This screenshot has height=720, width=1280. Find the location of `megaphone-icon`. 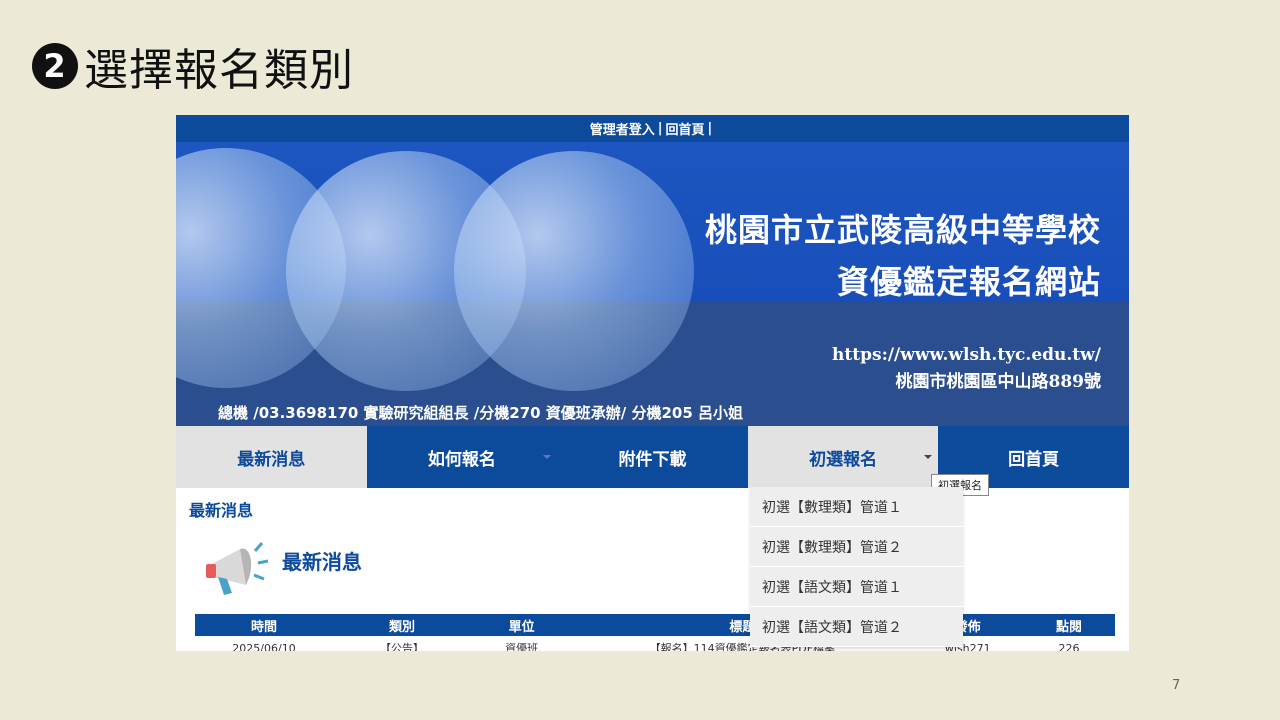

megaphone-icon is located at coordinates (237, 568).